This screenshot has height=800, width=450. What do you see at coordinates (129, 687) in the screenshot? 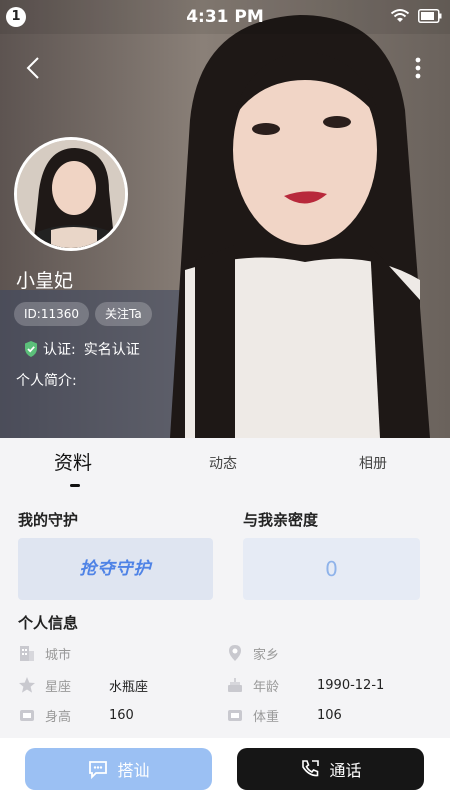
I see `info-value-constellation: 水瓶座` at bounding box center [129, 687].